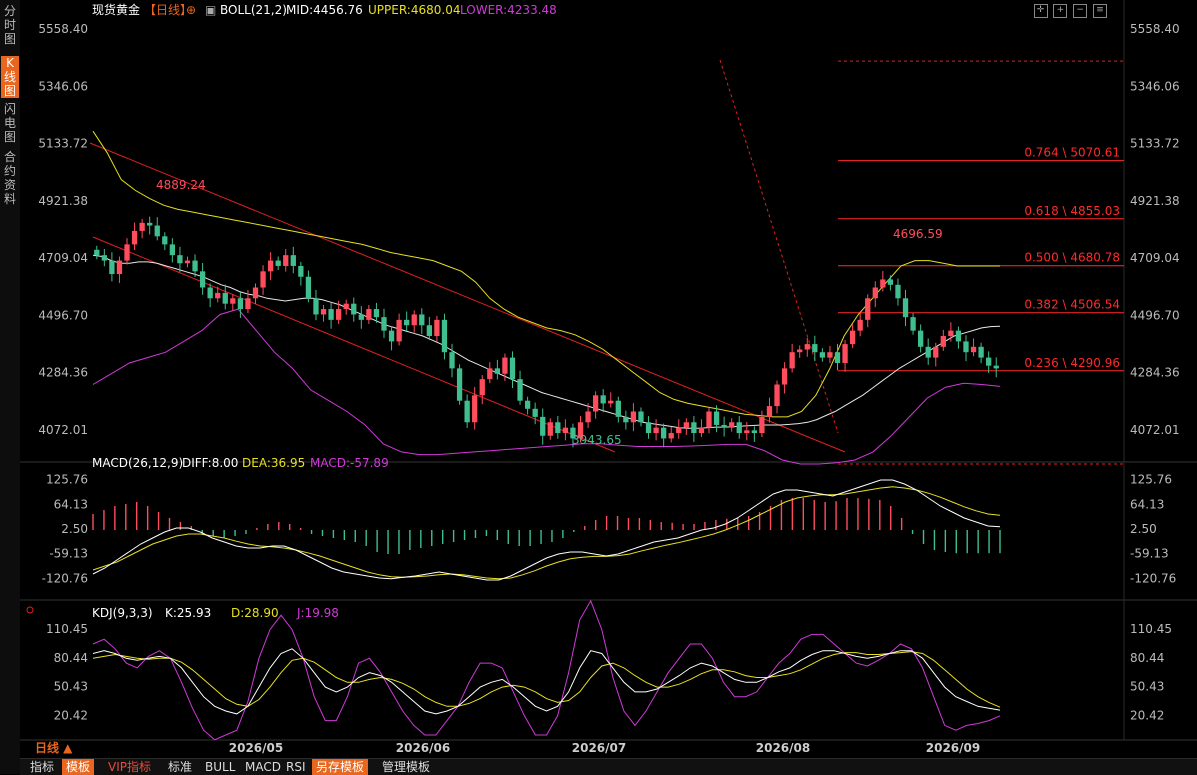 Image resolution: width=1197 pixels, height=775 pixels. What do you see at coordinates (1080, 11) in the screenshot?
I see `zoom-out-icon: −` at bounding box center [1080, 11].